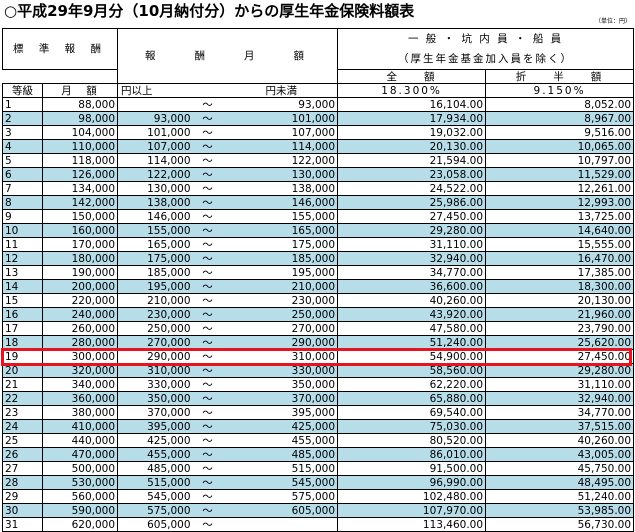 The height and width of the screenshot is (532, 635). Describe the element at coordinates (318, 524) in the screenshot. I see `table-row: 31 620,000 605,000 ～ 113,460.00 56,730.00` at that location.